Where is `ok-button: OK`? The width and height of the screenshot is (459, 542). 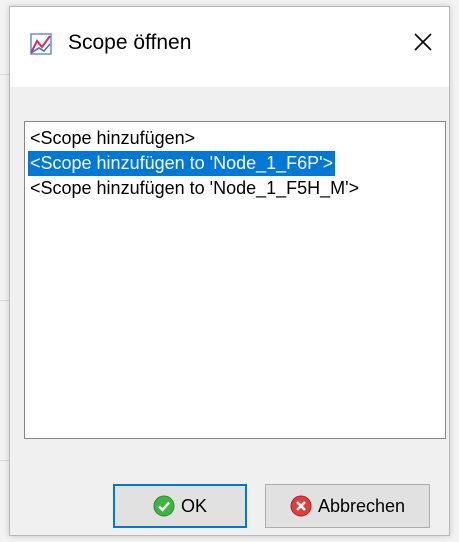
ok-button: OK is located at coordinates (180, 506).